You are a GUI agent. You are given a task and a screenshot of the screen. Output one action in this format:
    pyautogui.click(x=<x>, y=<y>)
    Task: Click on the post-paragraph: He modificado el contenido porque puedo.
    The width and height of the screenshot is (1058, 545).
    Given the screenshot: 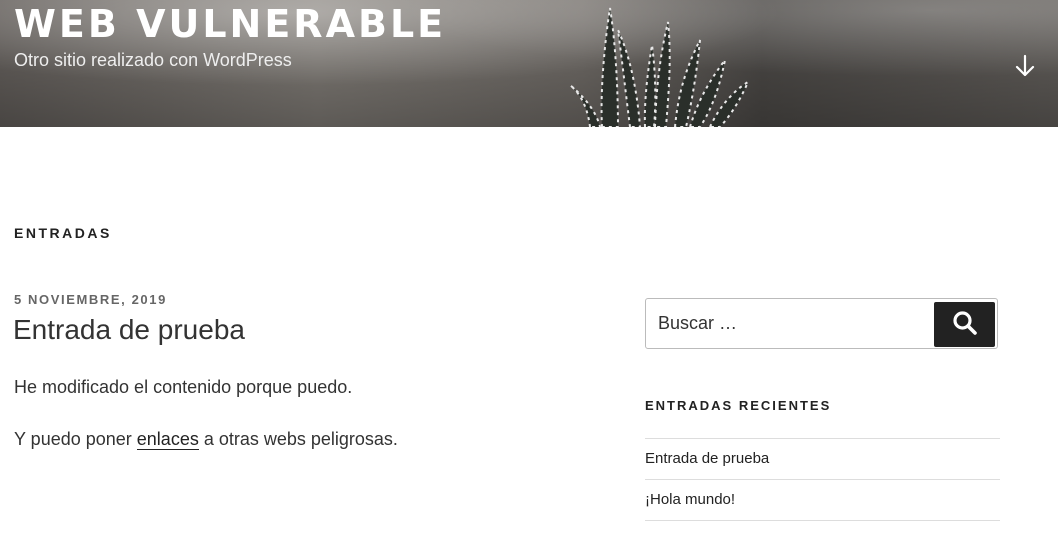 What is the action you would take?
    pyautogui.click(x=183, y=387)
    